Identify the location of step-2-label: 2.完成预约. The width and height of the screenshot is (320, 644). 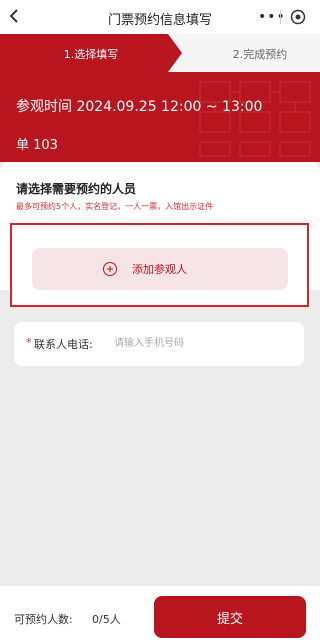
(260, 54).